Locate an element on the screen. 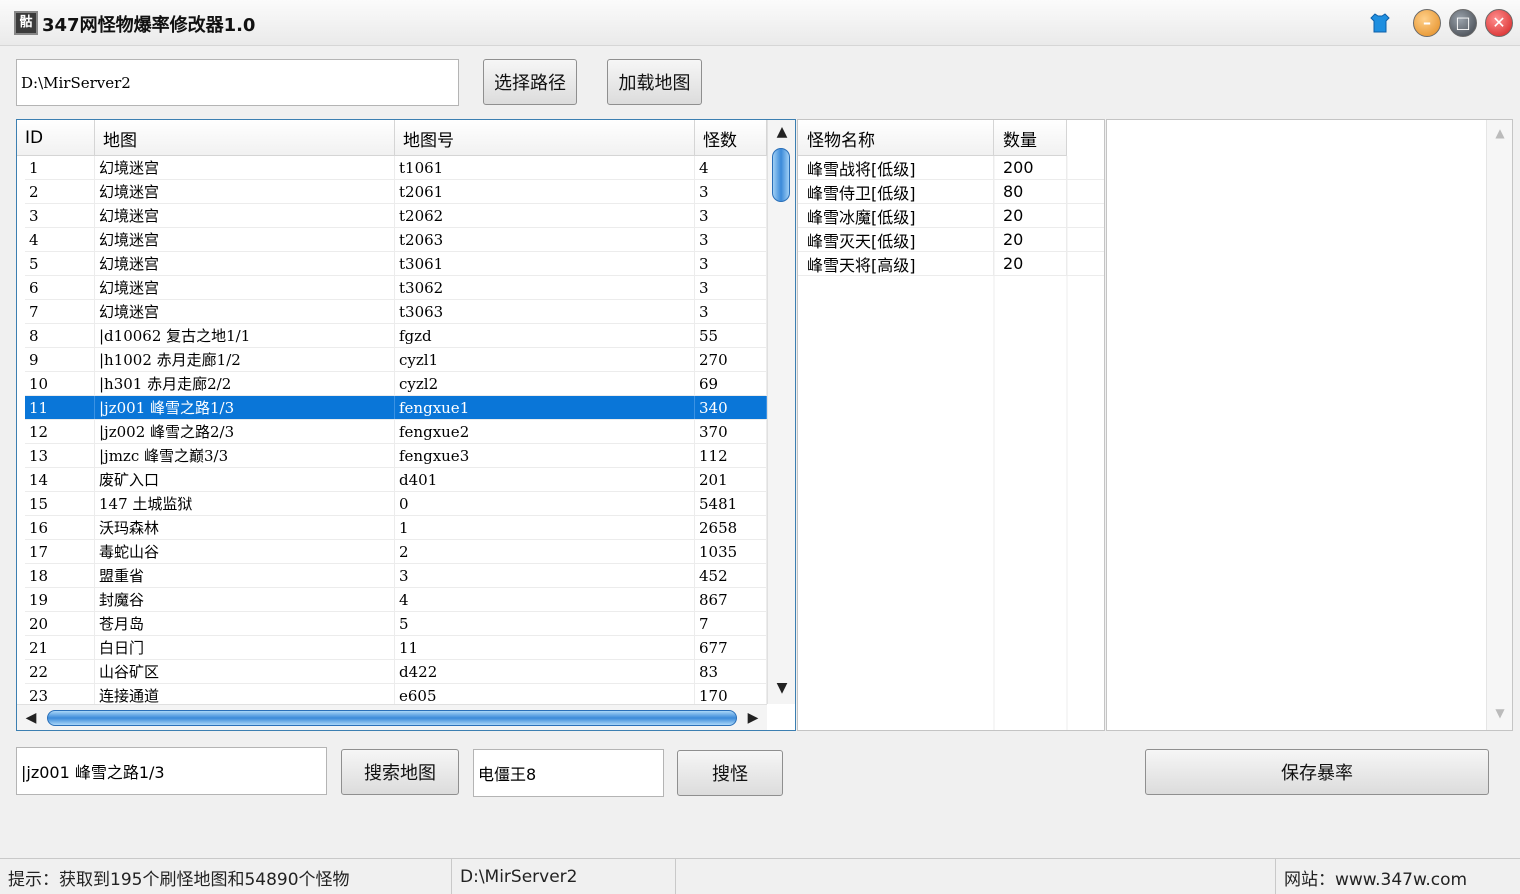  cell-monster-name: 峰雪战将[低级] is located at coordinates (896, 167).